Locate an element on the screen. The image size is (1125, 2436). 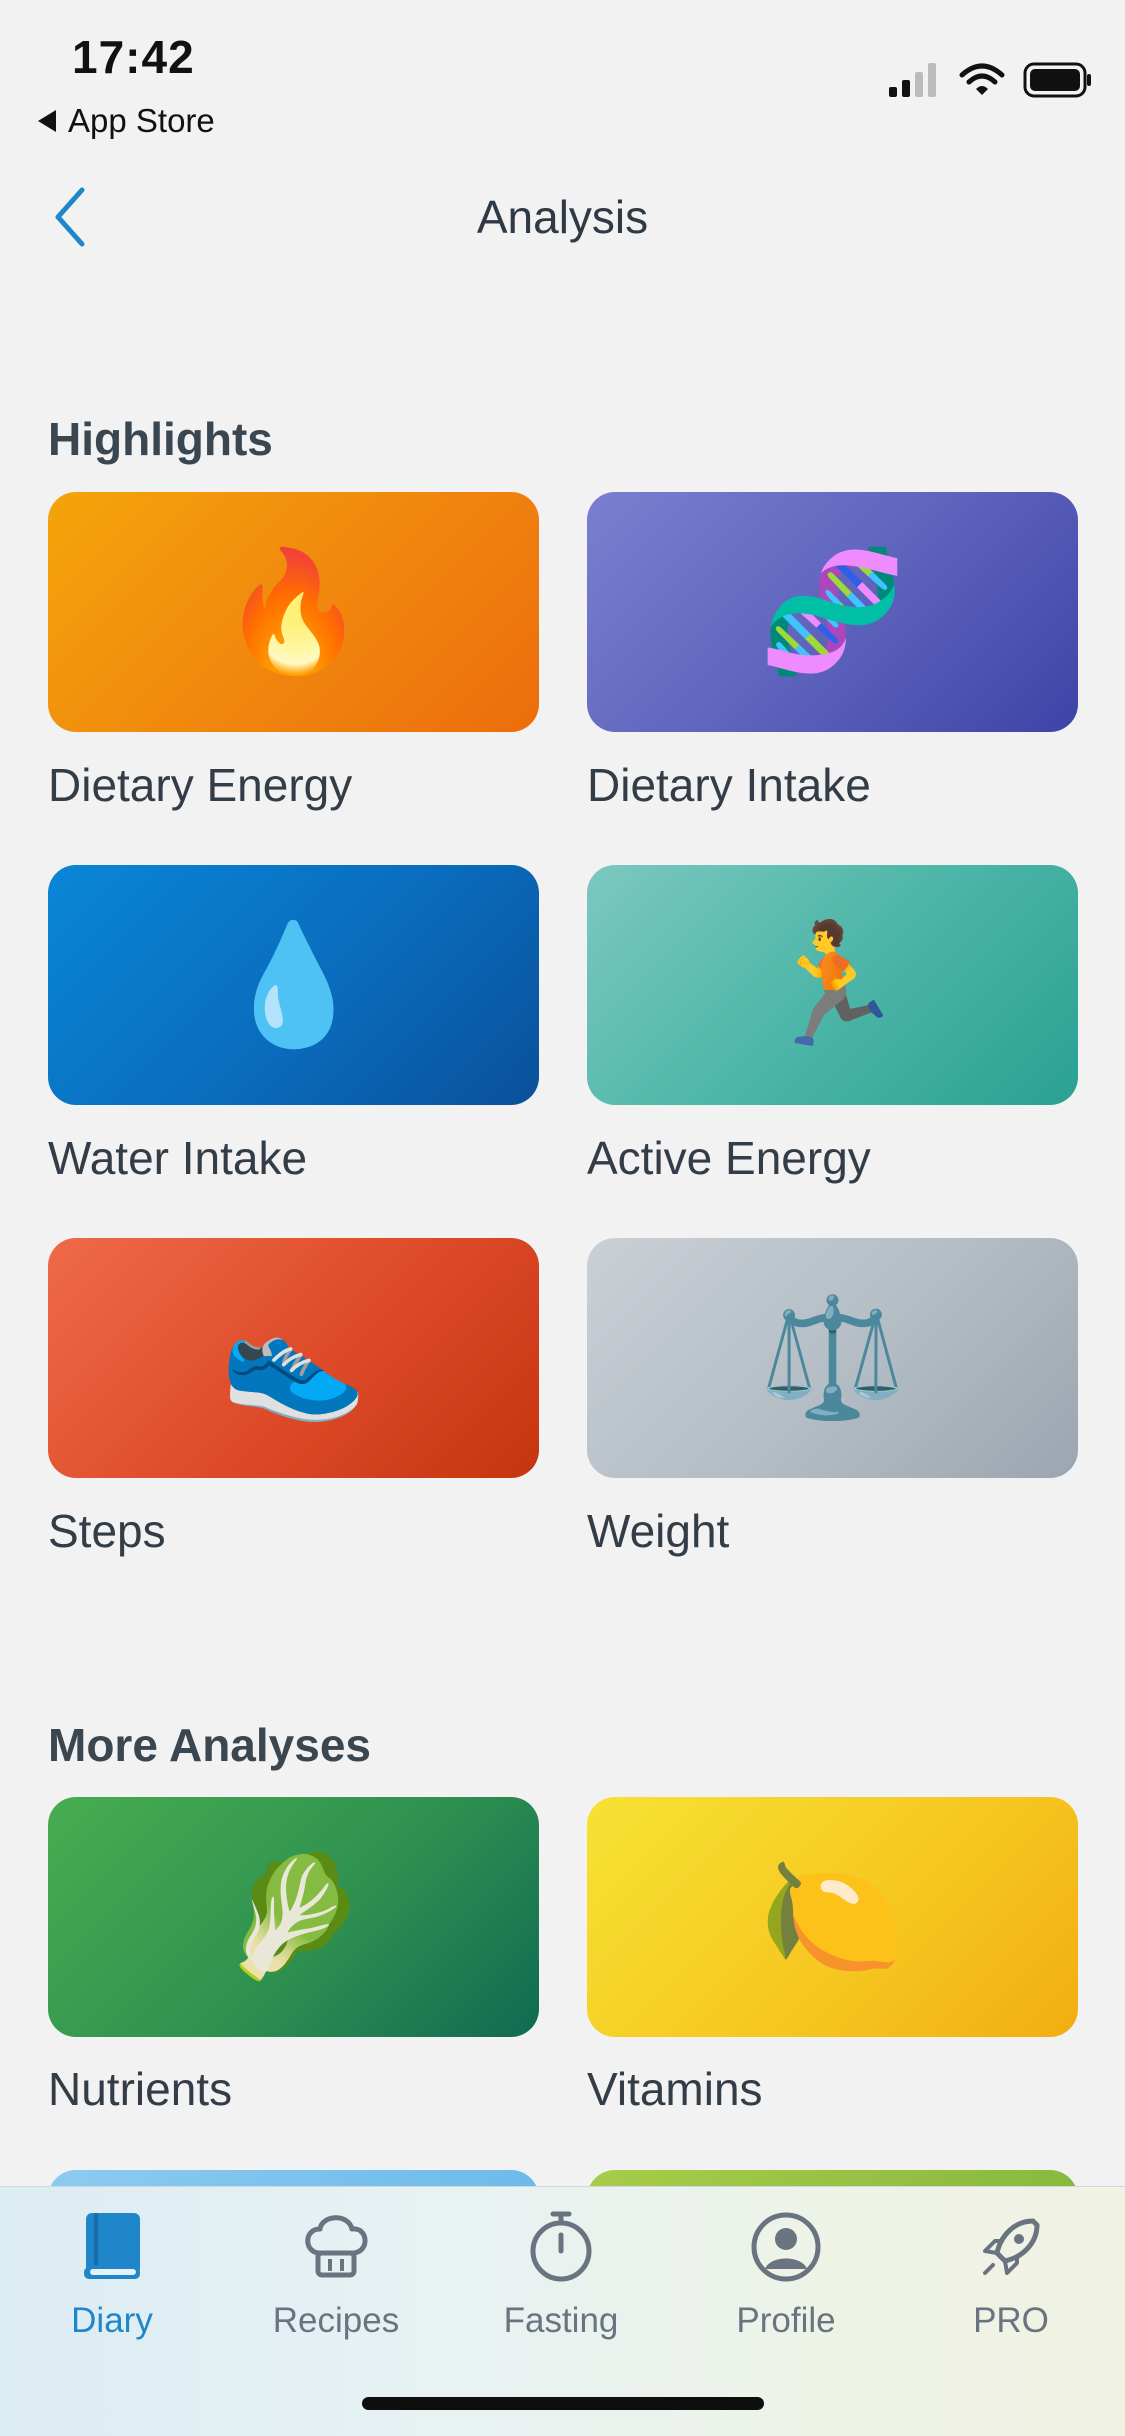
vitamins-card: 🍋 is located at coordinates (832, 1917).